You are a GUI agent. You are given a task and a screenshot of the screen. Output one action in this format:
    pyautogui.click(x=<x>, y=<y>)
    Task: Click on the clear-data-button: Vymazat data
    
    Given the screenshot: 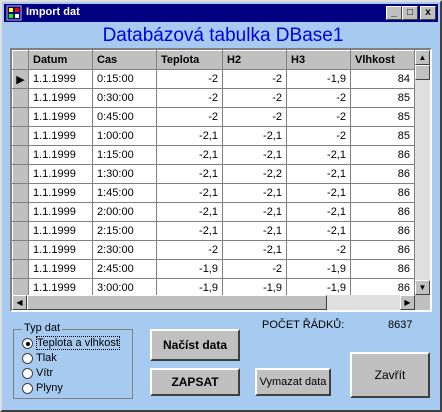 What is the action you would take?
    pyautogui.click(x=293, y=382)
    